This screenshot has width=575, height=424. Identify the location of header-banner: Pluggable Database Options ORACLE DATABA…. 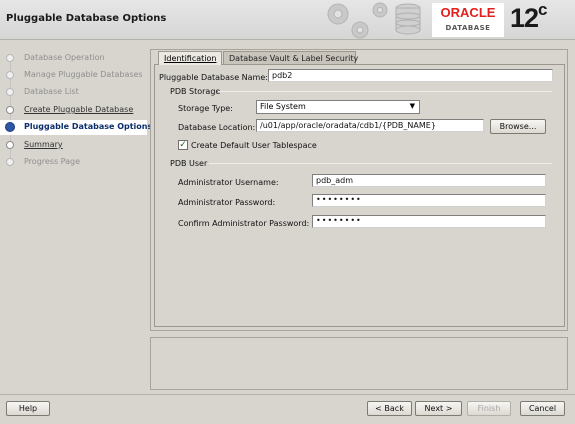
(287, 20).